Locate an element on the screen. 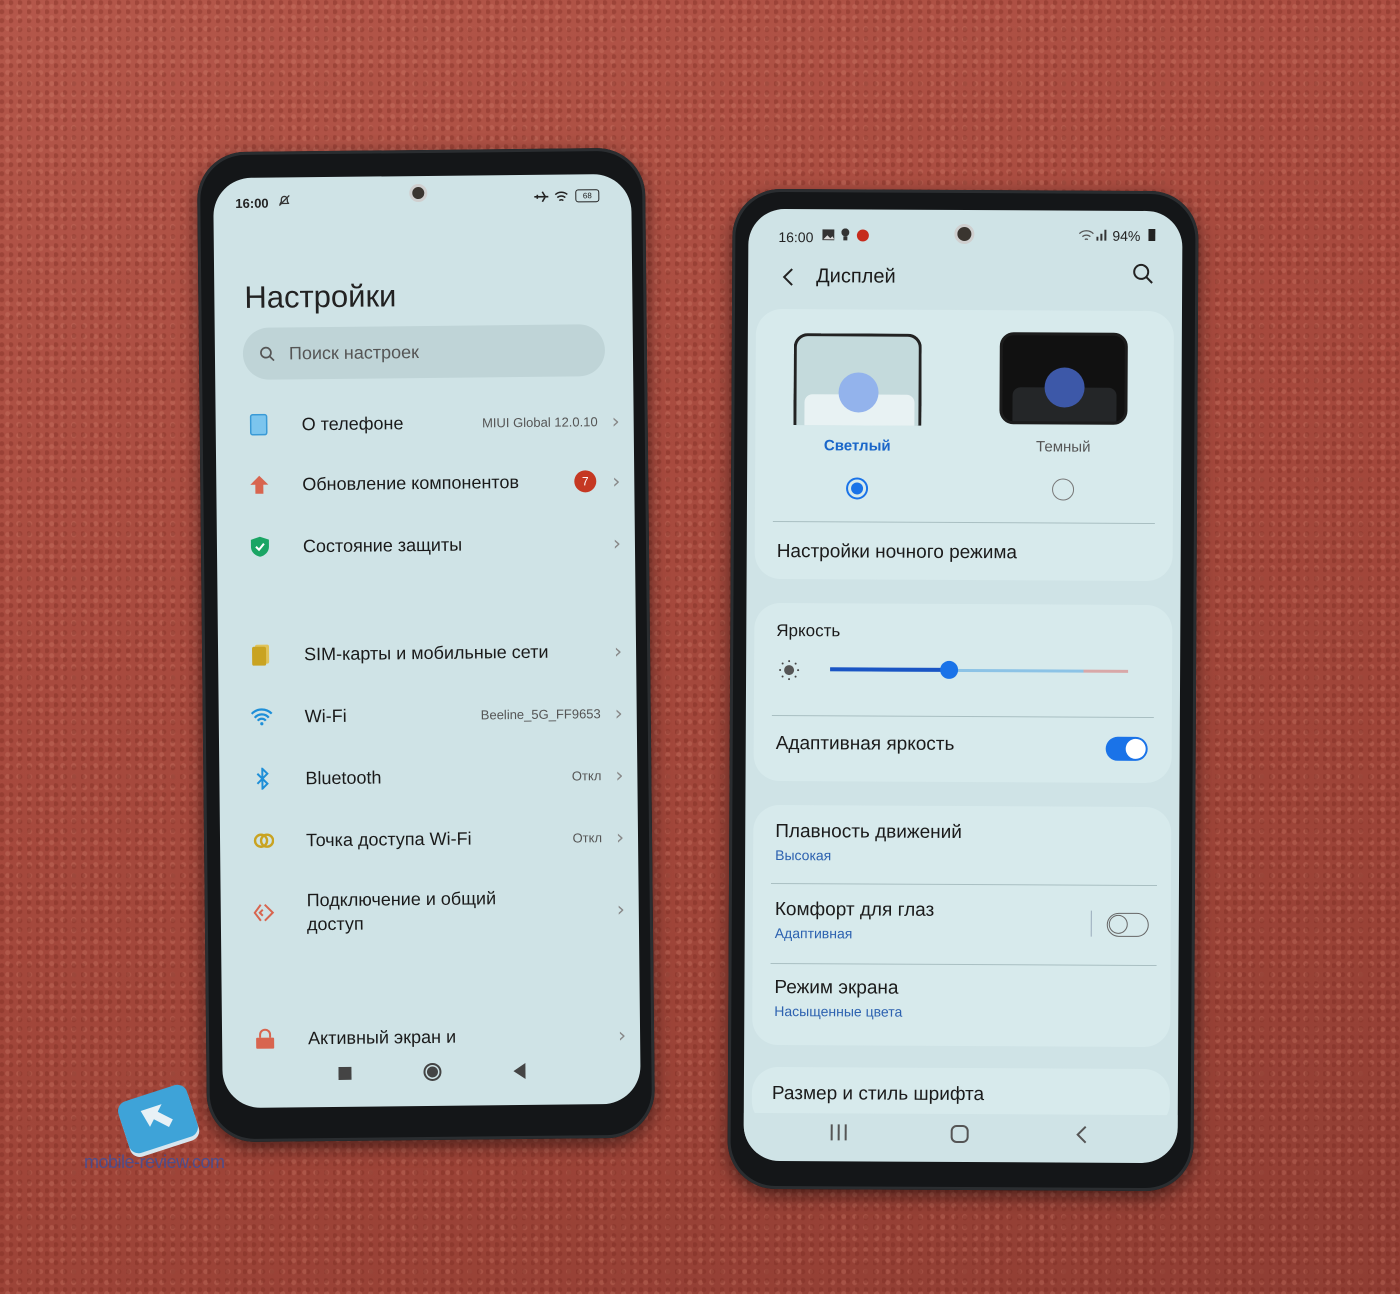 The width and height of the screenshot is (1400, 1294). slider-thumb is located at coordinates (949, 669).